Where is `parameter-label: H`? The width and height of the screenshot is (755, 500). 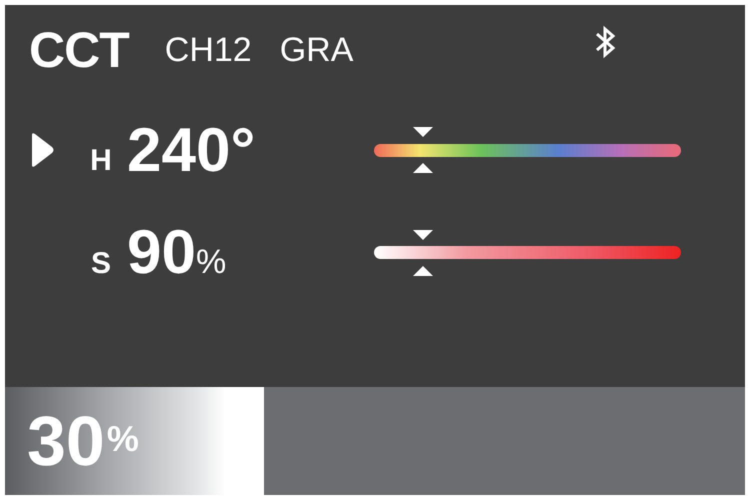
parameter-label: H is located at coordinates (101, 160).